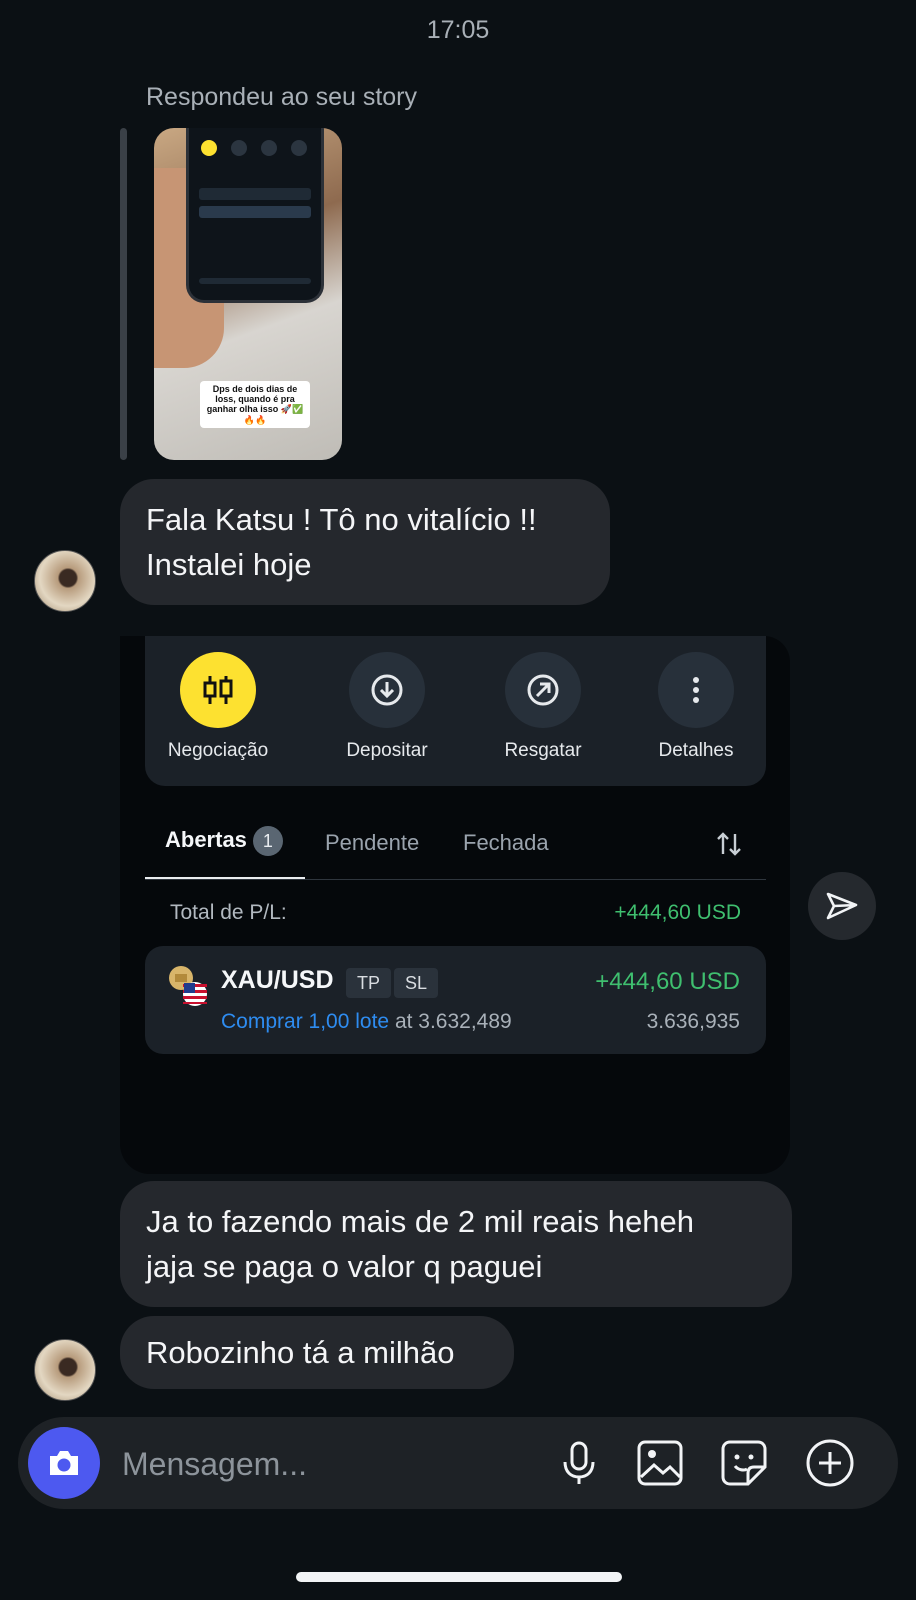 The width and height of the screenshot is (916, 1600). I want to click on tab-fechada: Fechada, so click(506, 842).